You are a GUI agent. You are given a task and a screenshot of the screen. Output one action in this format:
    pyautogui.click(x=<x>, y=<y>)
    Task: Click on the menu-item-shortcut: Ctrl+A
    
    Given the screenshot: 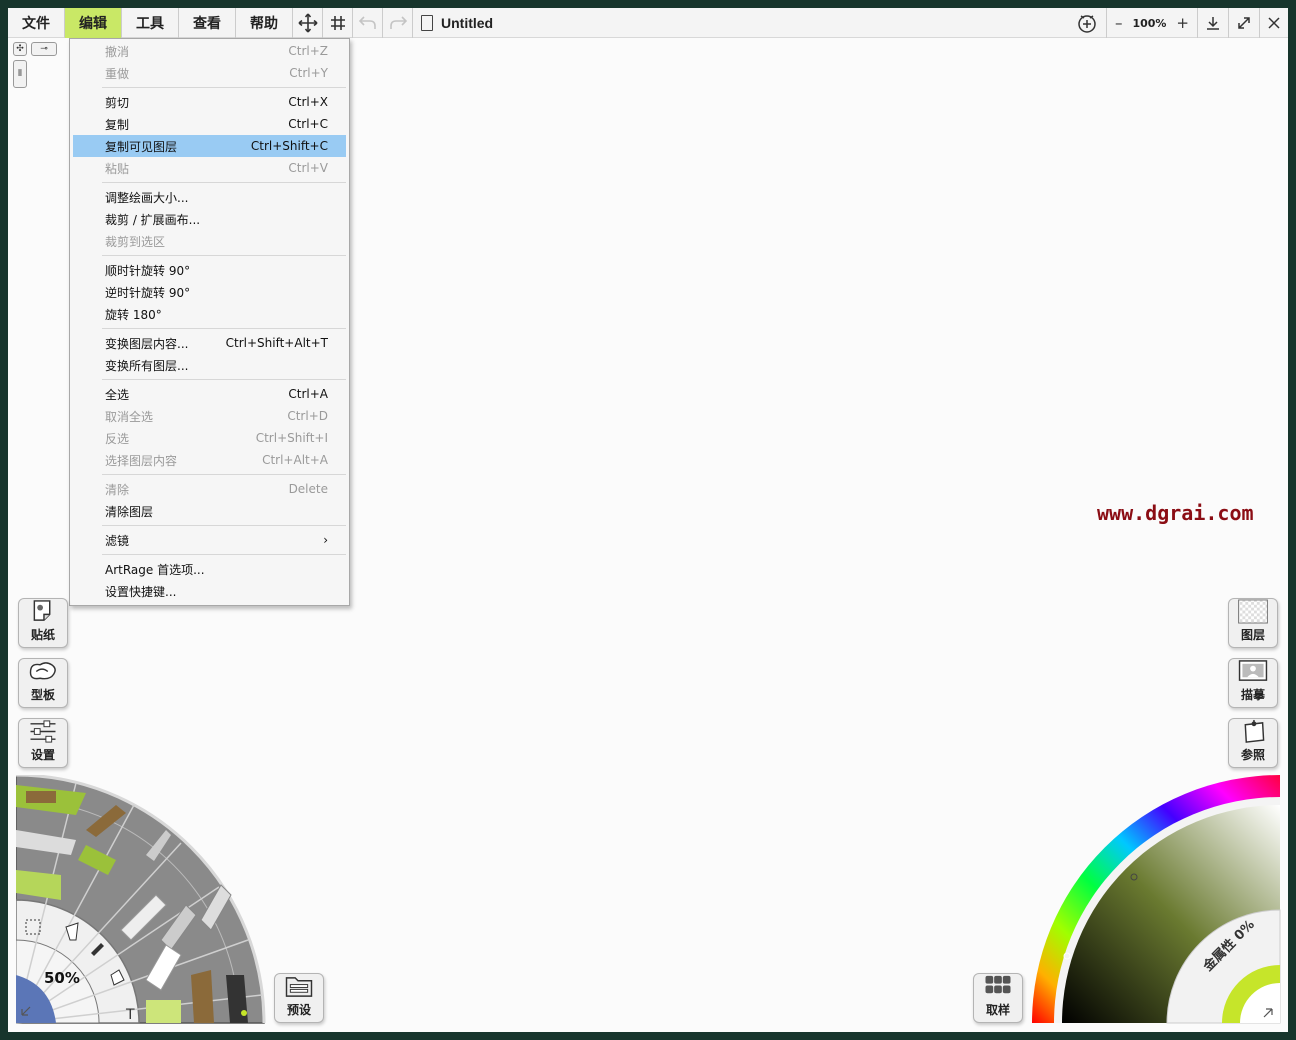 What is the action you would take?
    pyautogui.click(x=308, y=394)
    